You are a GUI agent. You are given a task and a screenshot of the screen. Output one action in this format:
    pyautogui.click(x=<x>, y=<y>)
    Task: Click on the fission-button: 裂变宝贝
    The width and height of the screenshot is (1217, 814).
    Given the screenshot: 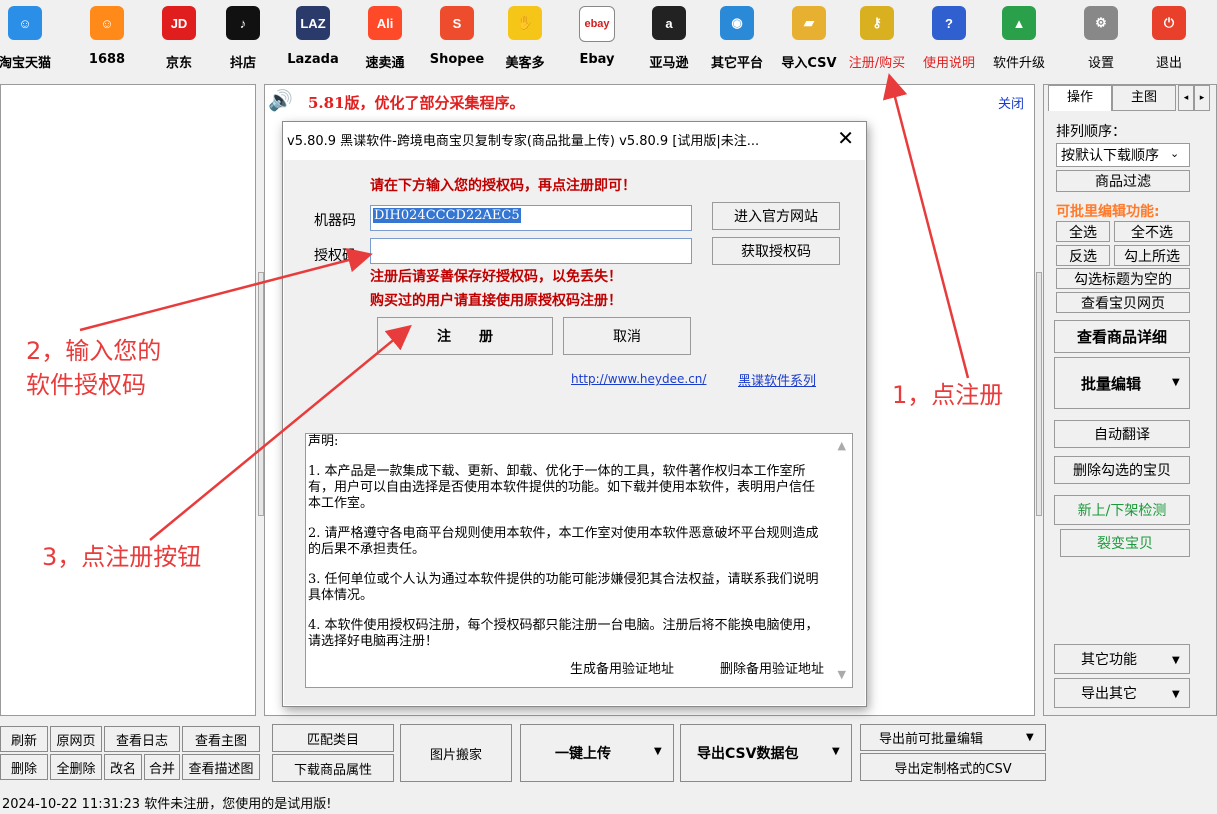 What is the action you would take?
    pyautogui.click(x=1125, y=543)
    